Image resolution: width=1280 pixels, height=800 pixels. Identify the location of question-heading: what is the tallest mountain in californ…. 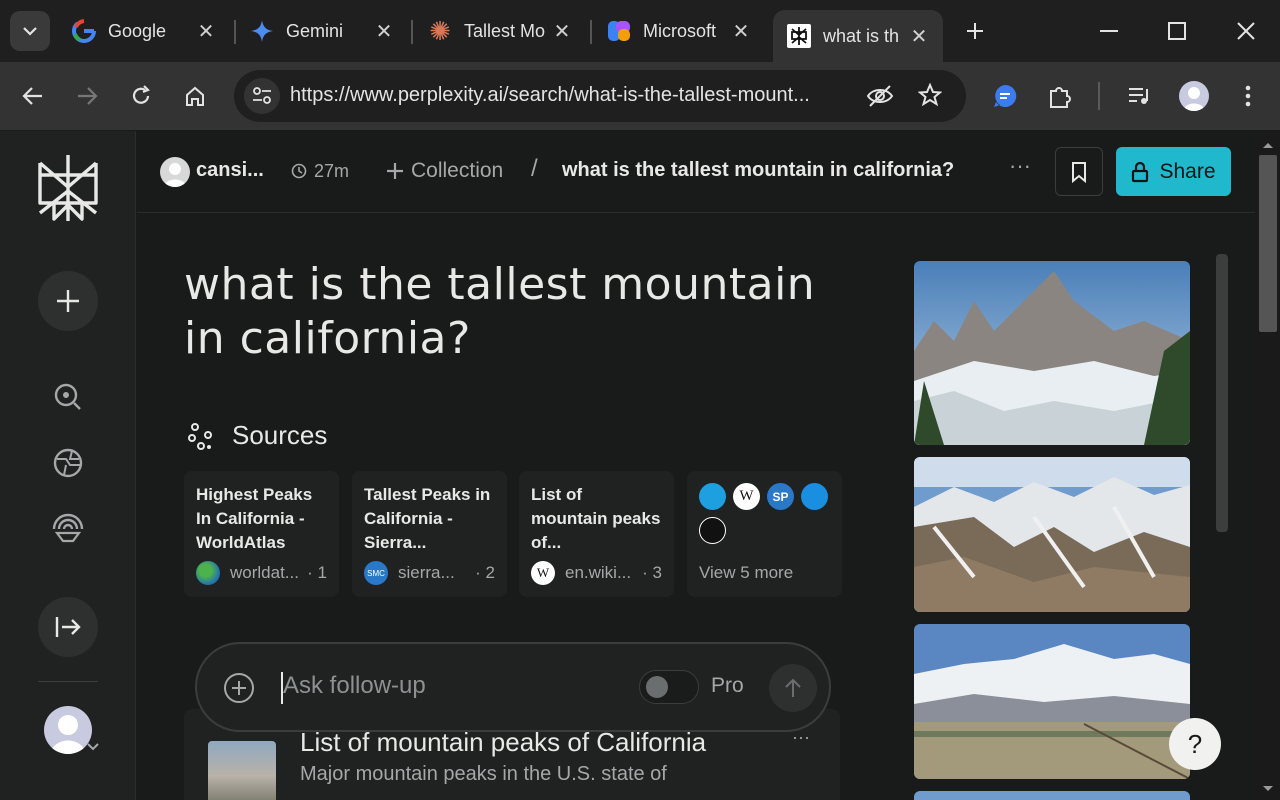
(500, 311).